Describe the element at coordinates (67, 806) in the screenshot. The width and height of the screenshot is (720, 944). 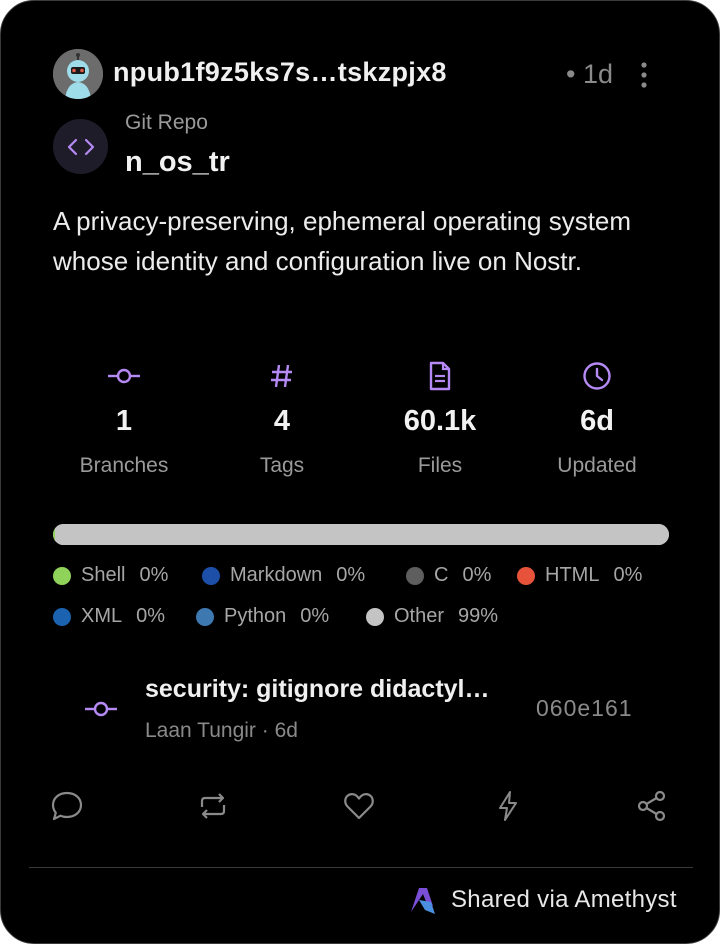
I see `reply-icon` at that location.